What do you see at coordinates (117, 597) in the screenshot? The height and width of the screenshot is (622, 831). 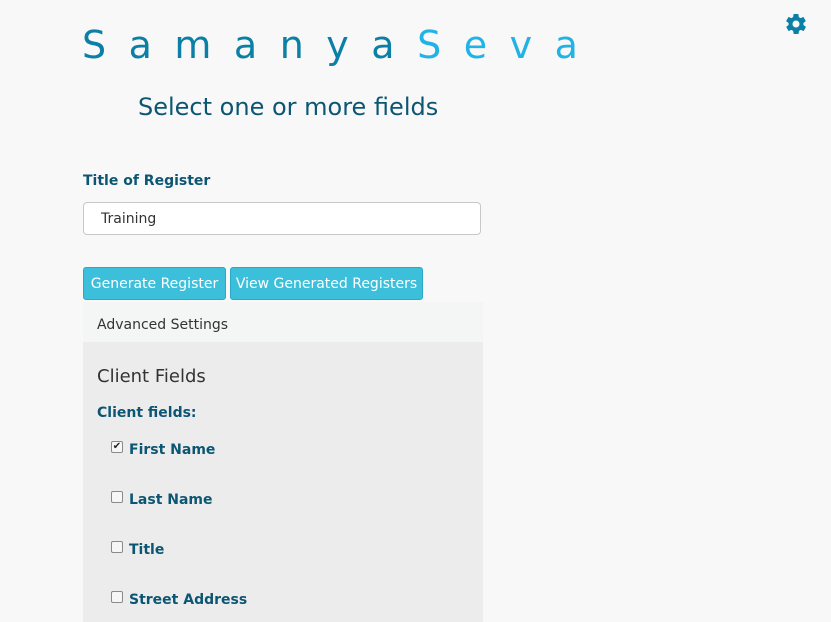 I see `street-address-checkbox` at bounding box center [117, 597].